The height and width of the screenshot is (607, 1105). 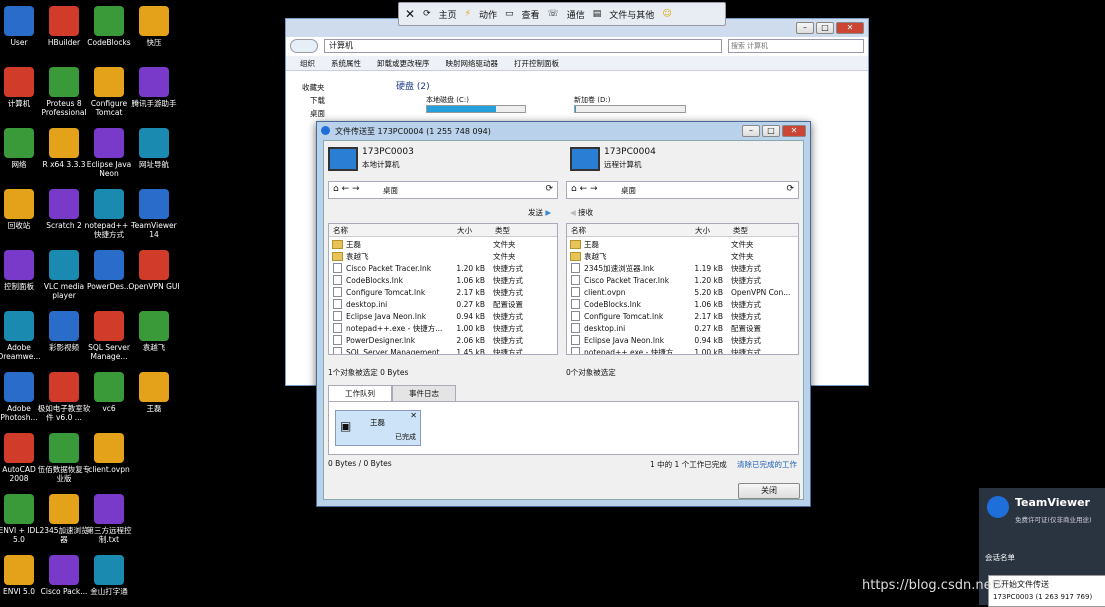 I want to click on drive-c: 本地磁盘 (C:), so click(x=476, y=104).